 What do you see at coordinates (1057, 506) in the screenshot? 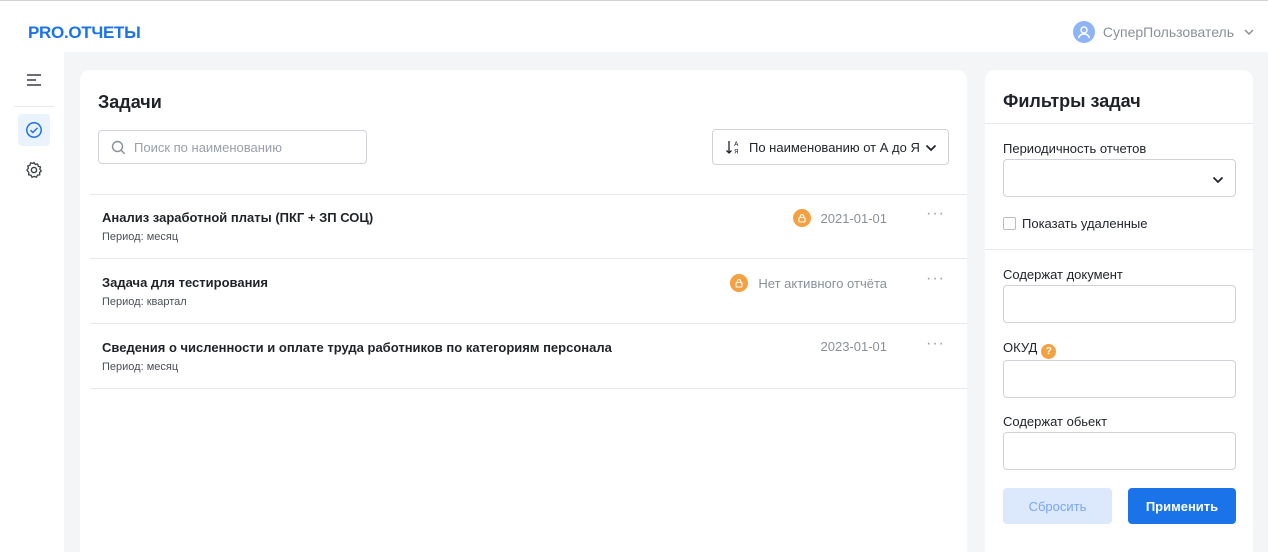
I see `reset-button: Сбросить` at bounding box center [1057, 506].